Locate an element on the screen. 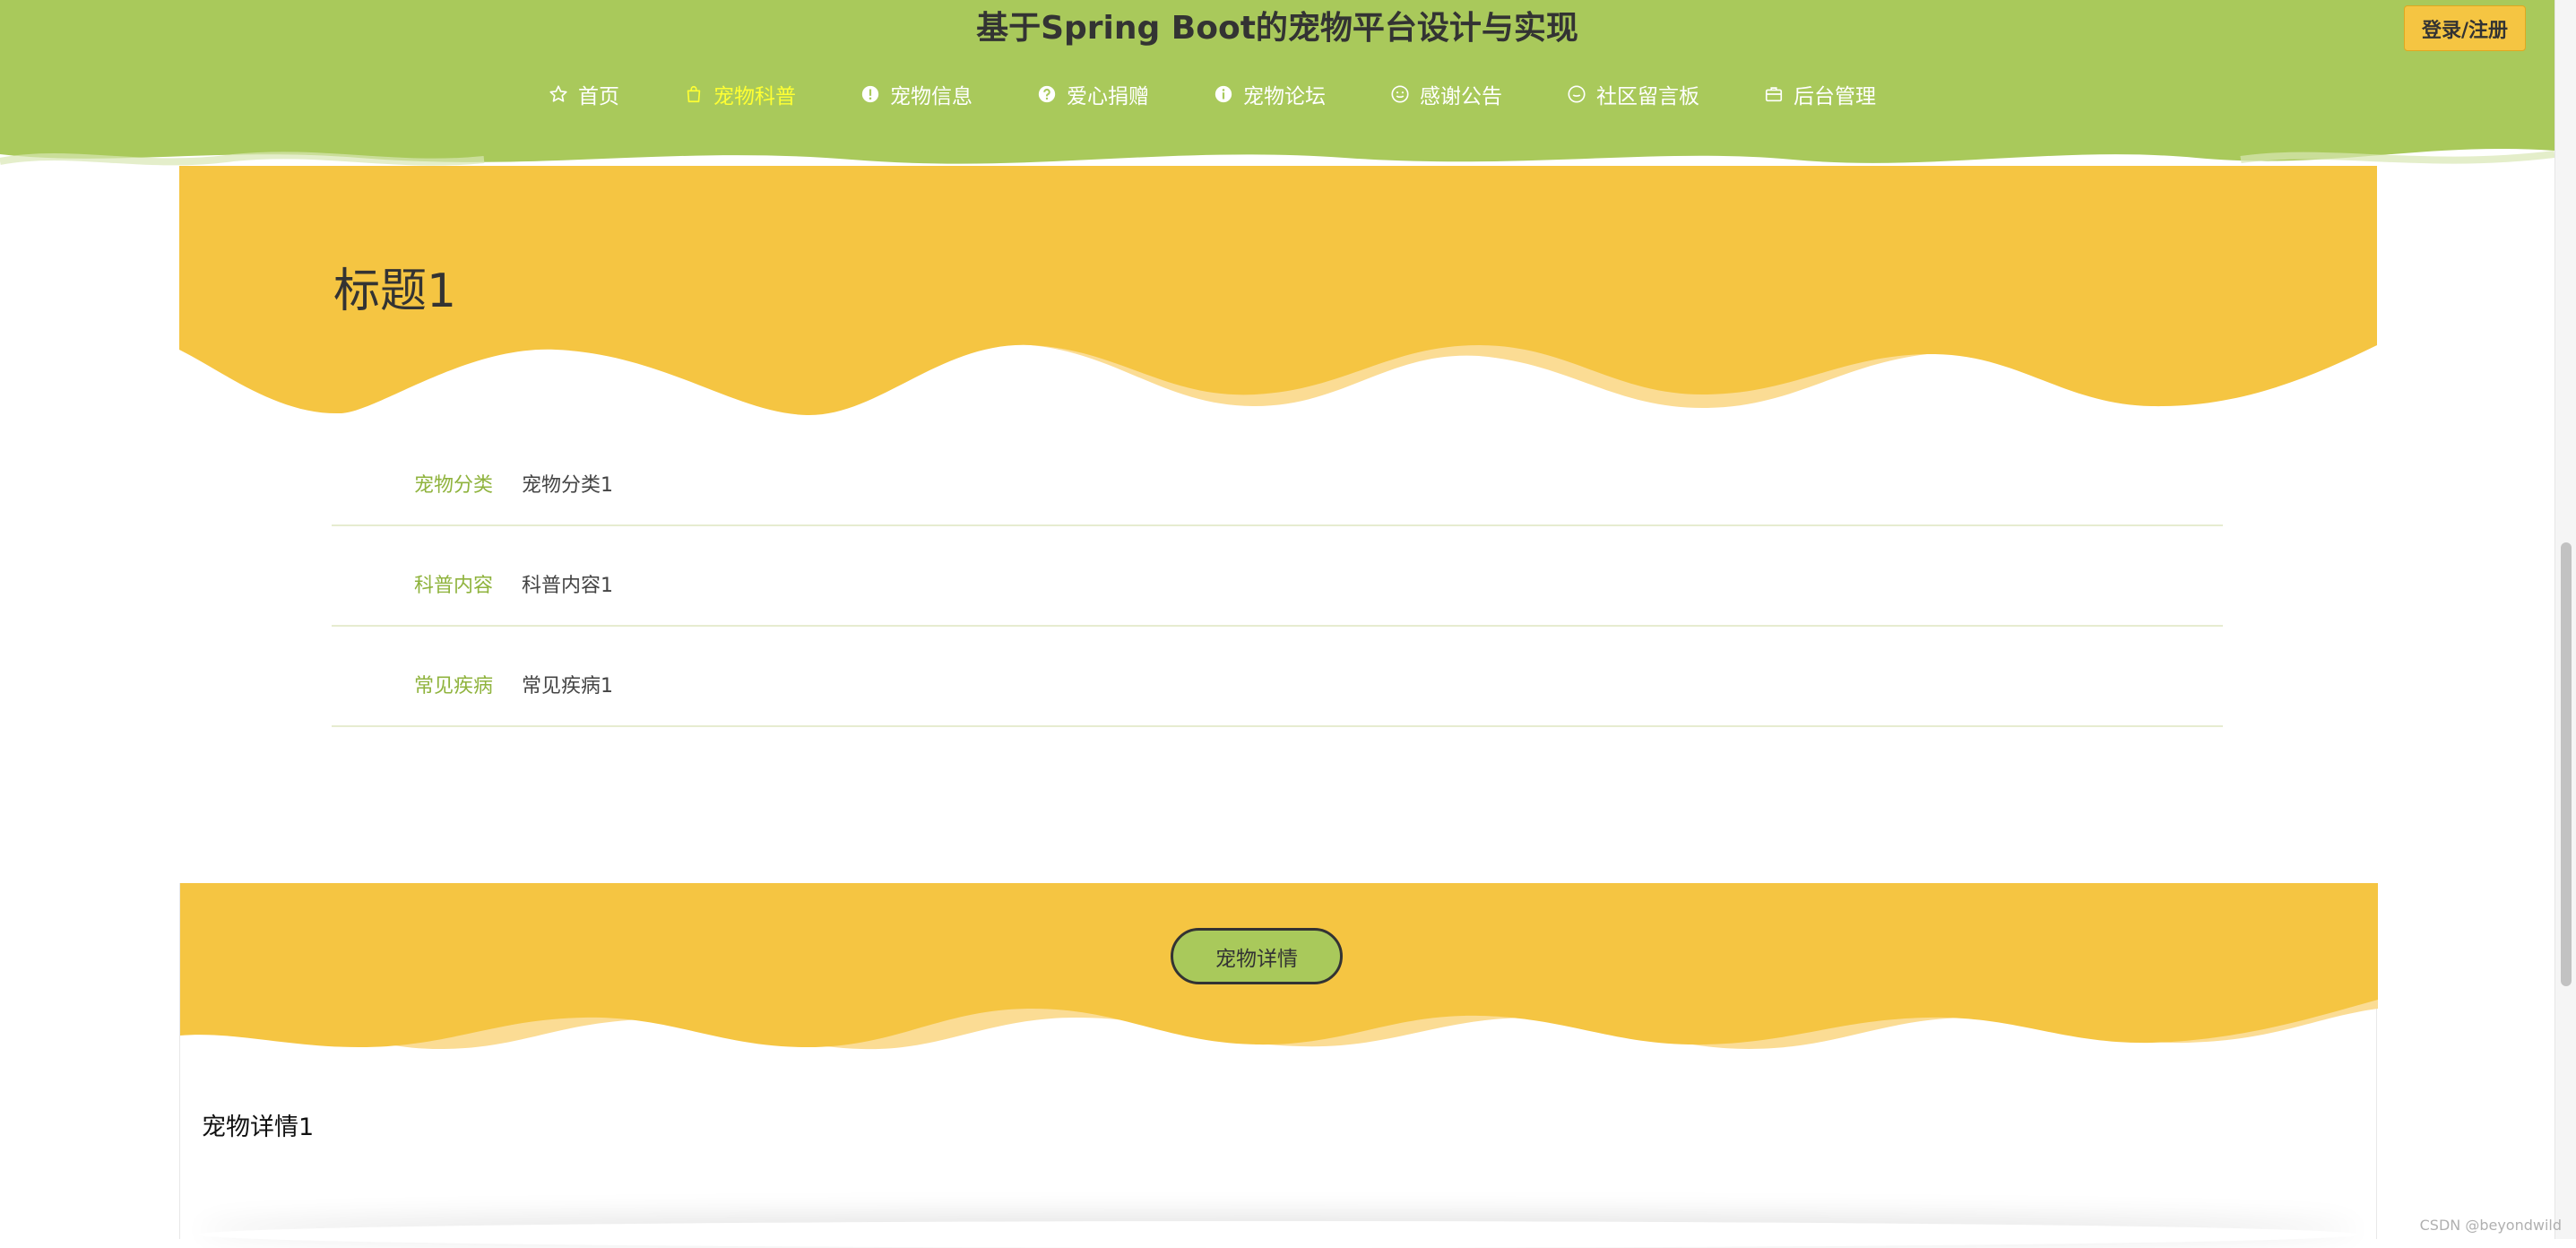 This screenshot has height=1248, width=2576. pet-detail-button: 宠物详情 is located at coordinates (1257, 956).